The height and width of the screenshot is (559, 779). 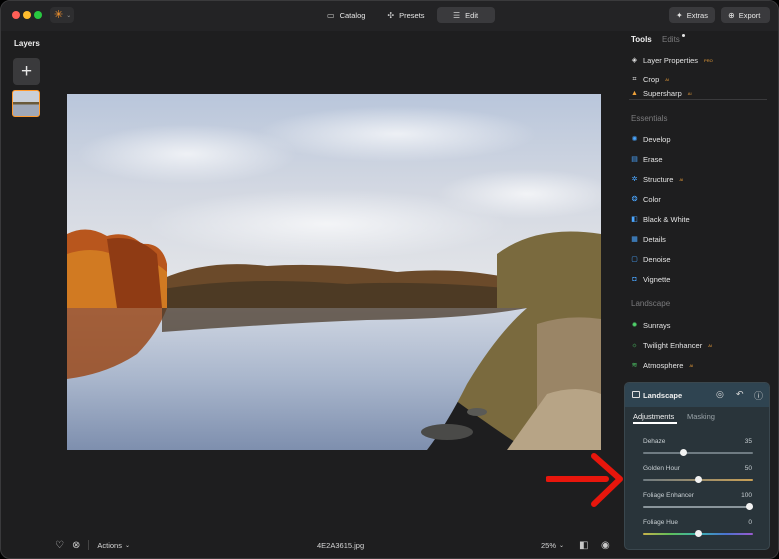 I want to click on tool-label: Sunrays, so click(x=657, y=325).